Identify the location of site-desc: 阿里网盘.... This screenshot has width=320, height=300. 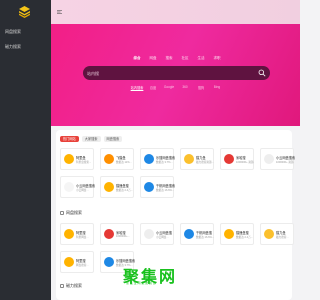
(82, 237).